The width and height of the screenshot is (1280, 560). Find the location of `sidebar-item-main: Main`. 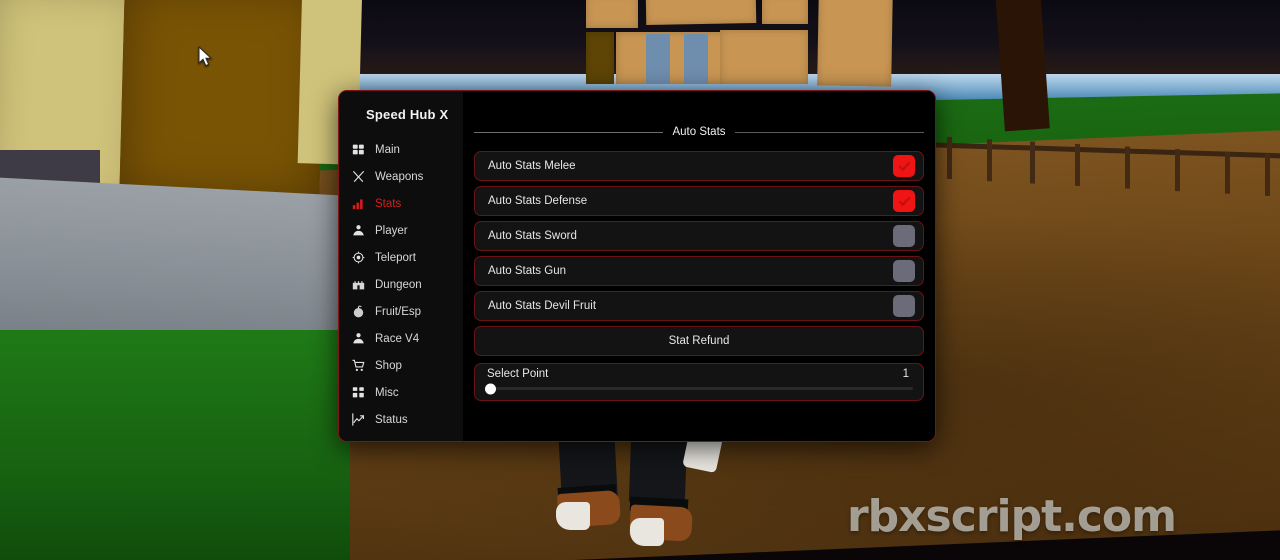

sidebar-item-main: Main is located at coordinates (401, 149).